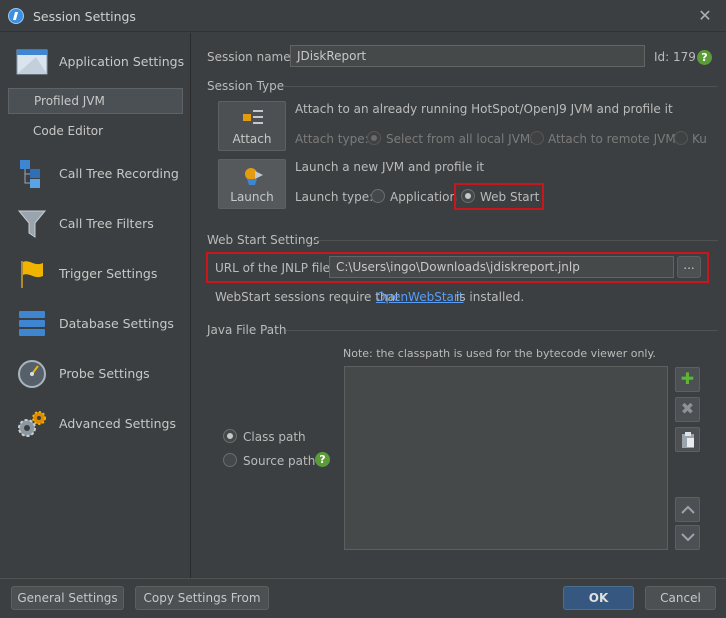 The width and height of the screenshot is (726, 618). I want to click on database-icon, so click(32, 323).